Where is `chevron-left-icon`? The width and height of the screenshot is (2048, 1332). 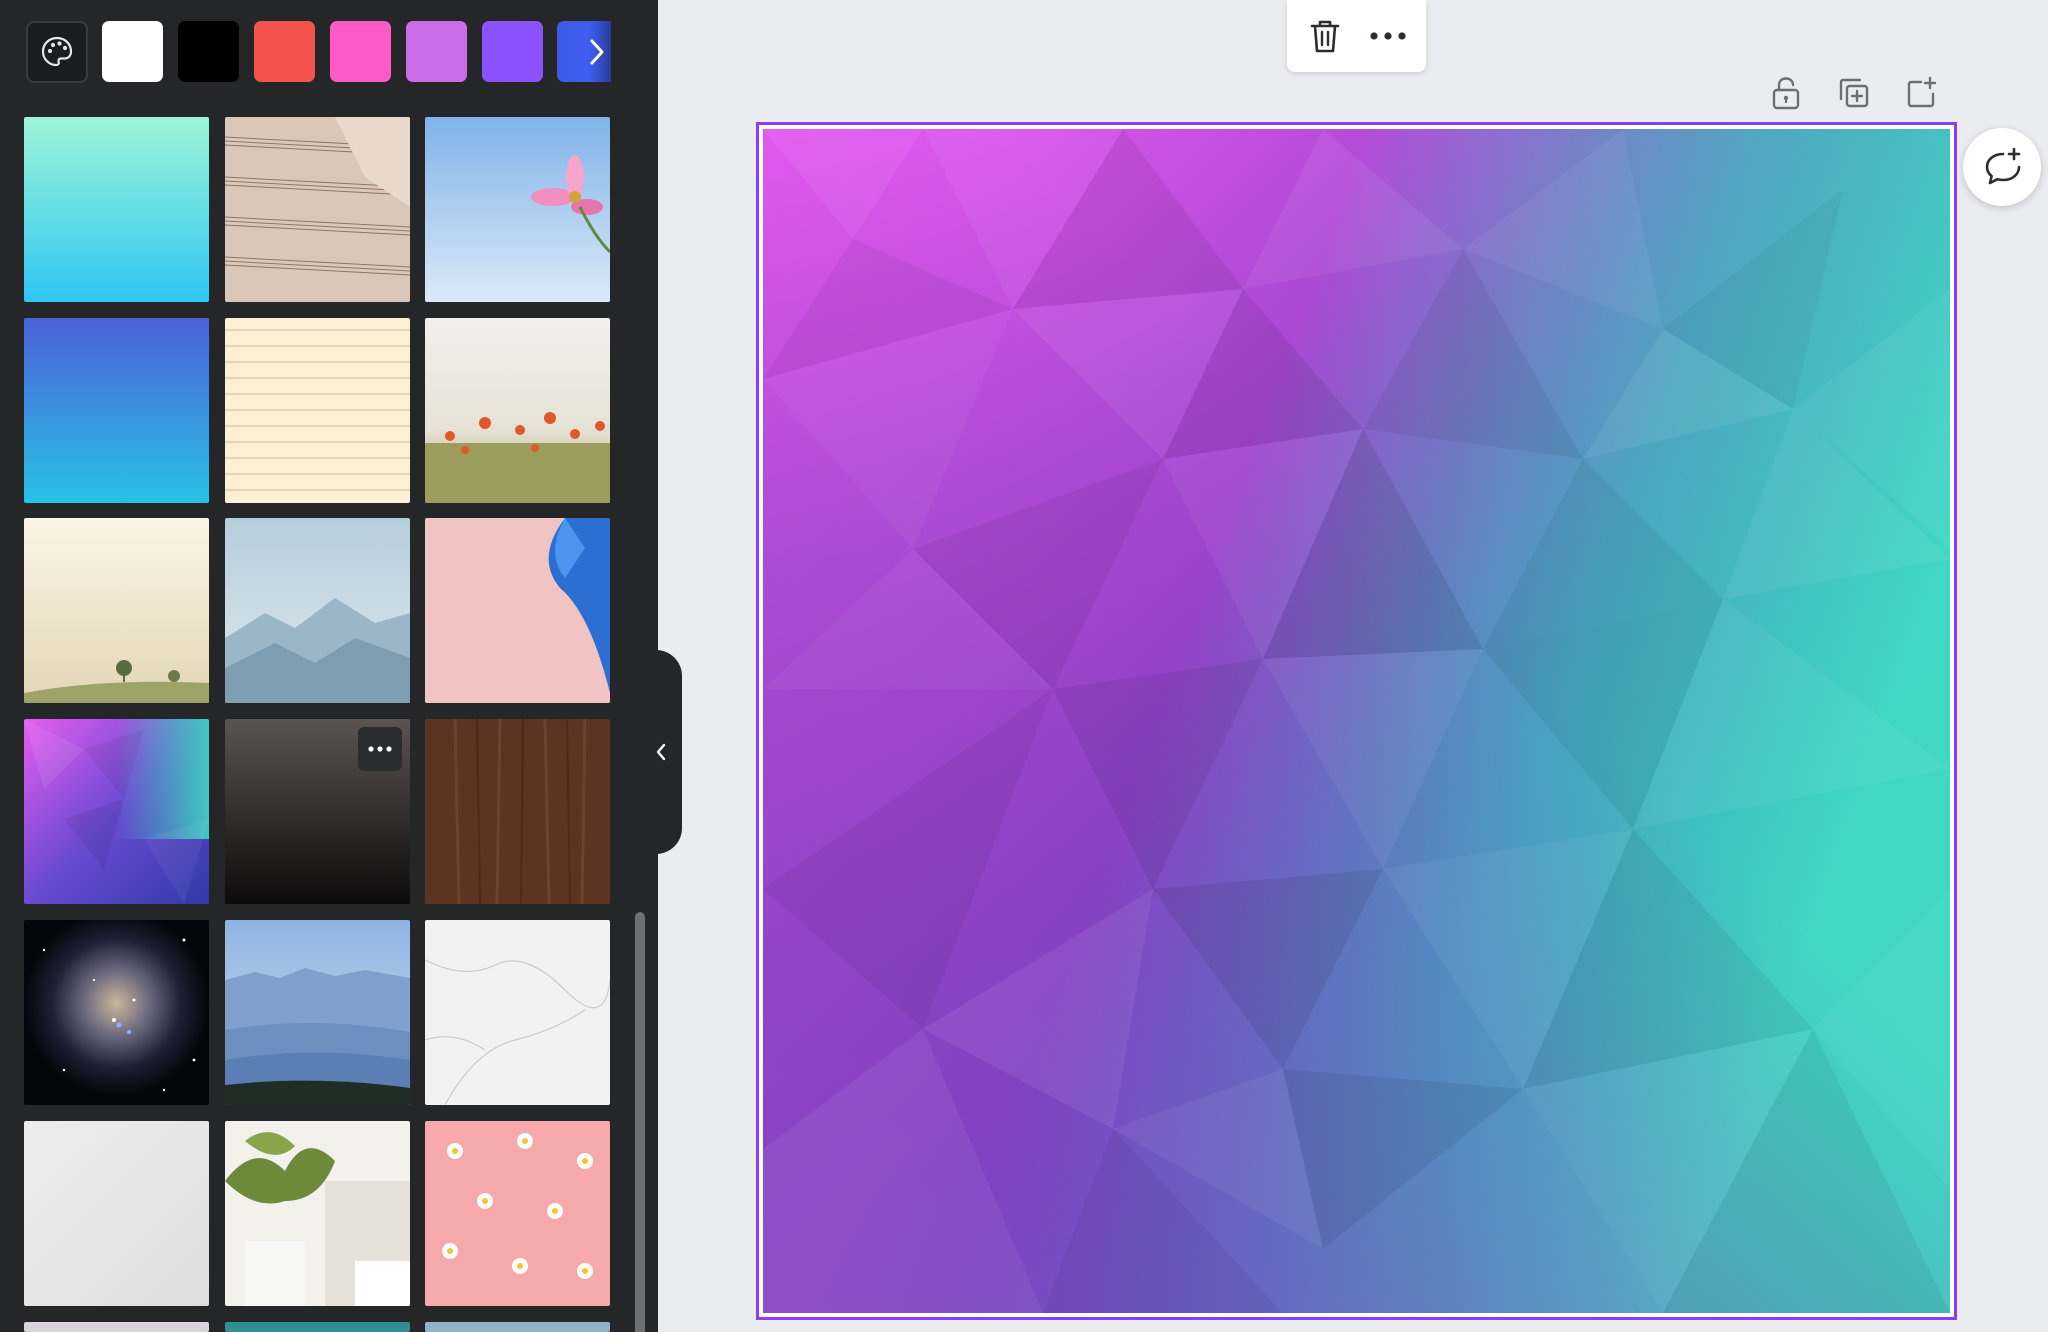
chevron-left-icon is located at coordinates (661, 752).